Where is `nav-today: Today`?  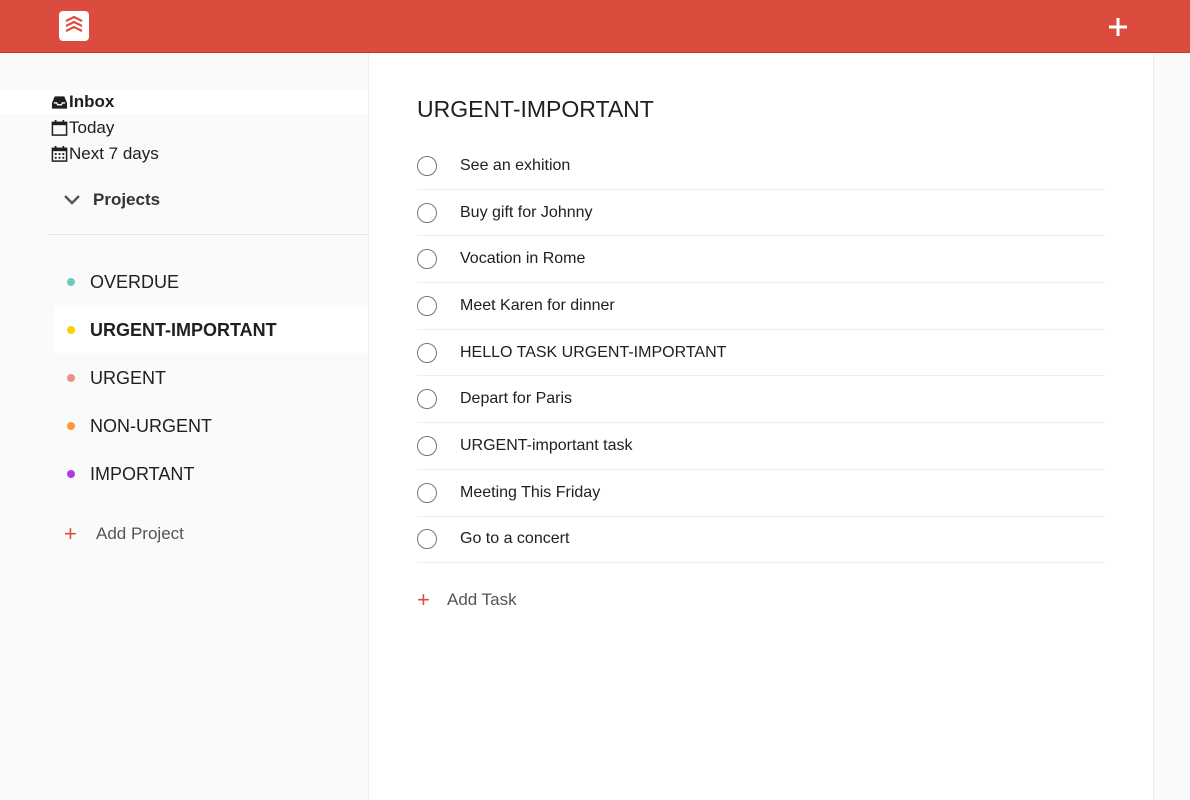
nav-today: Today is located at coordinates (82, 128).